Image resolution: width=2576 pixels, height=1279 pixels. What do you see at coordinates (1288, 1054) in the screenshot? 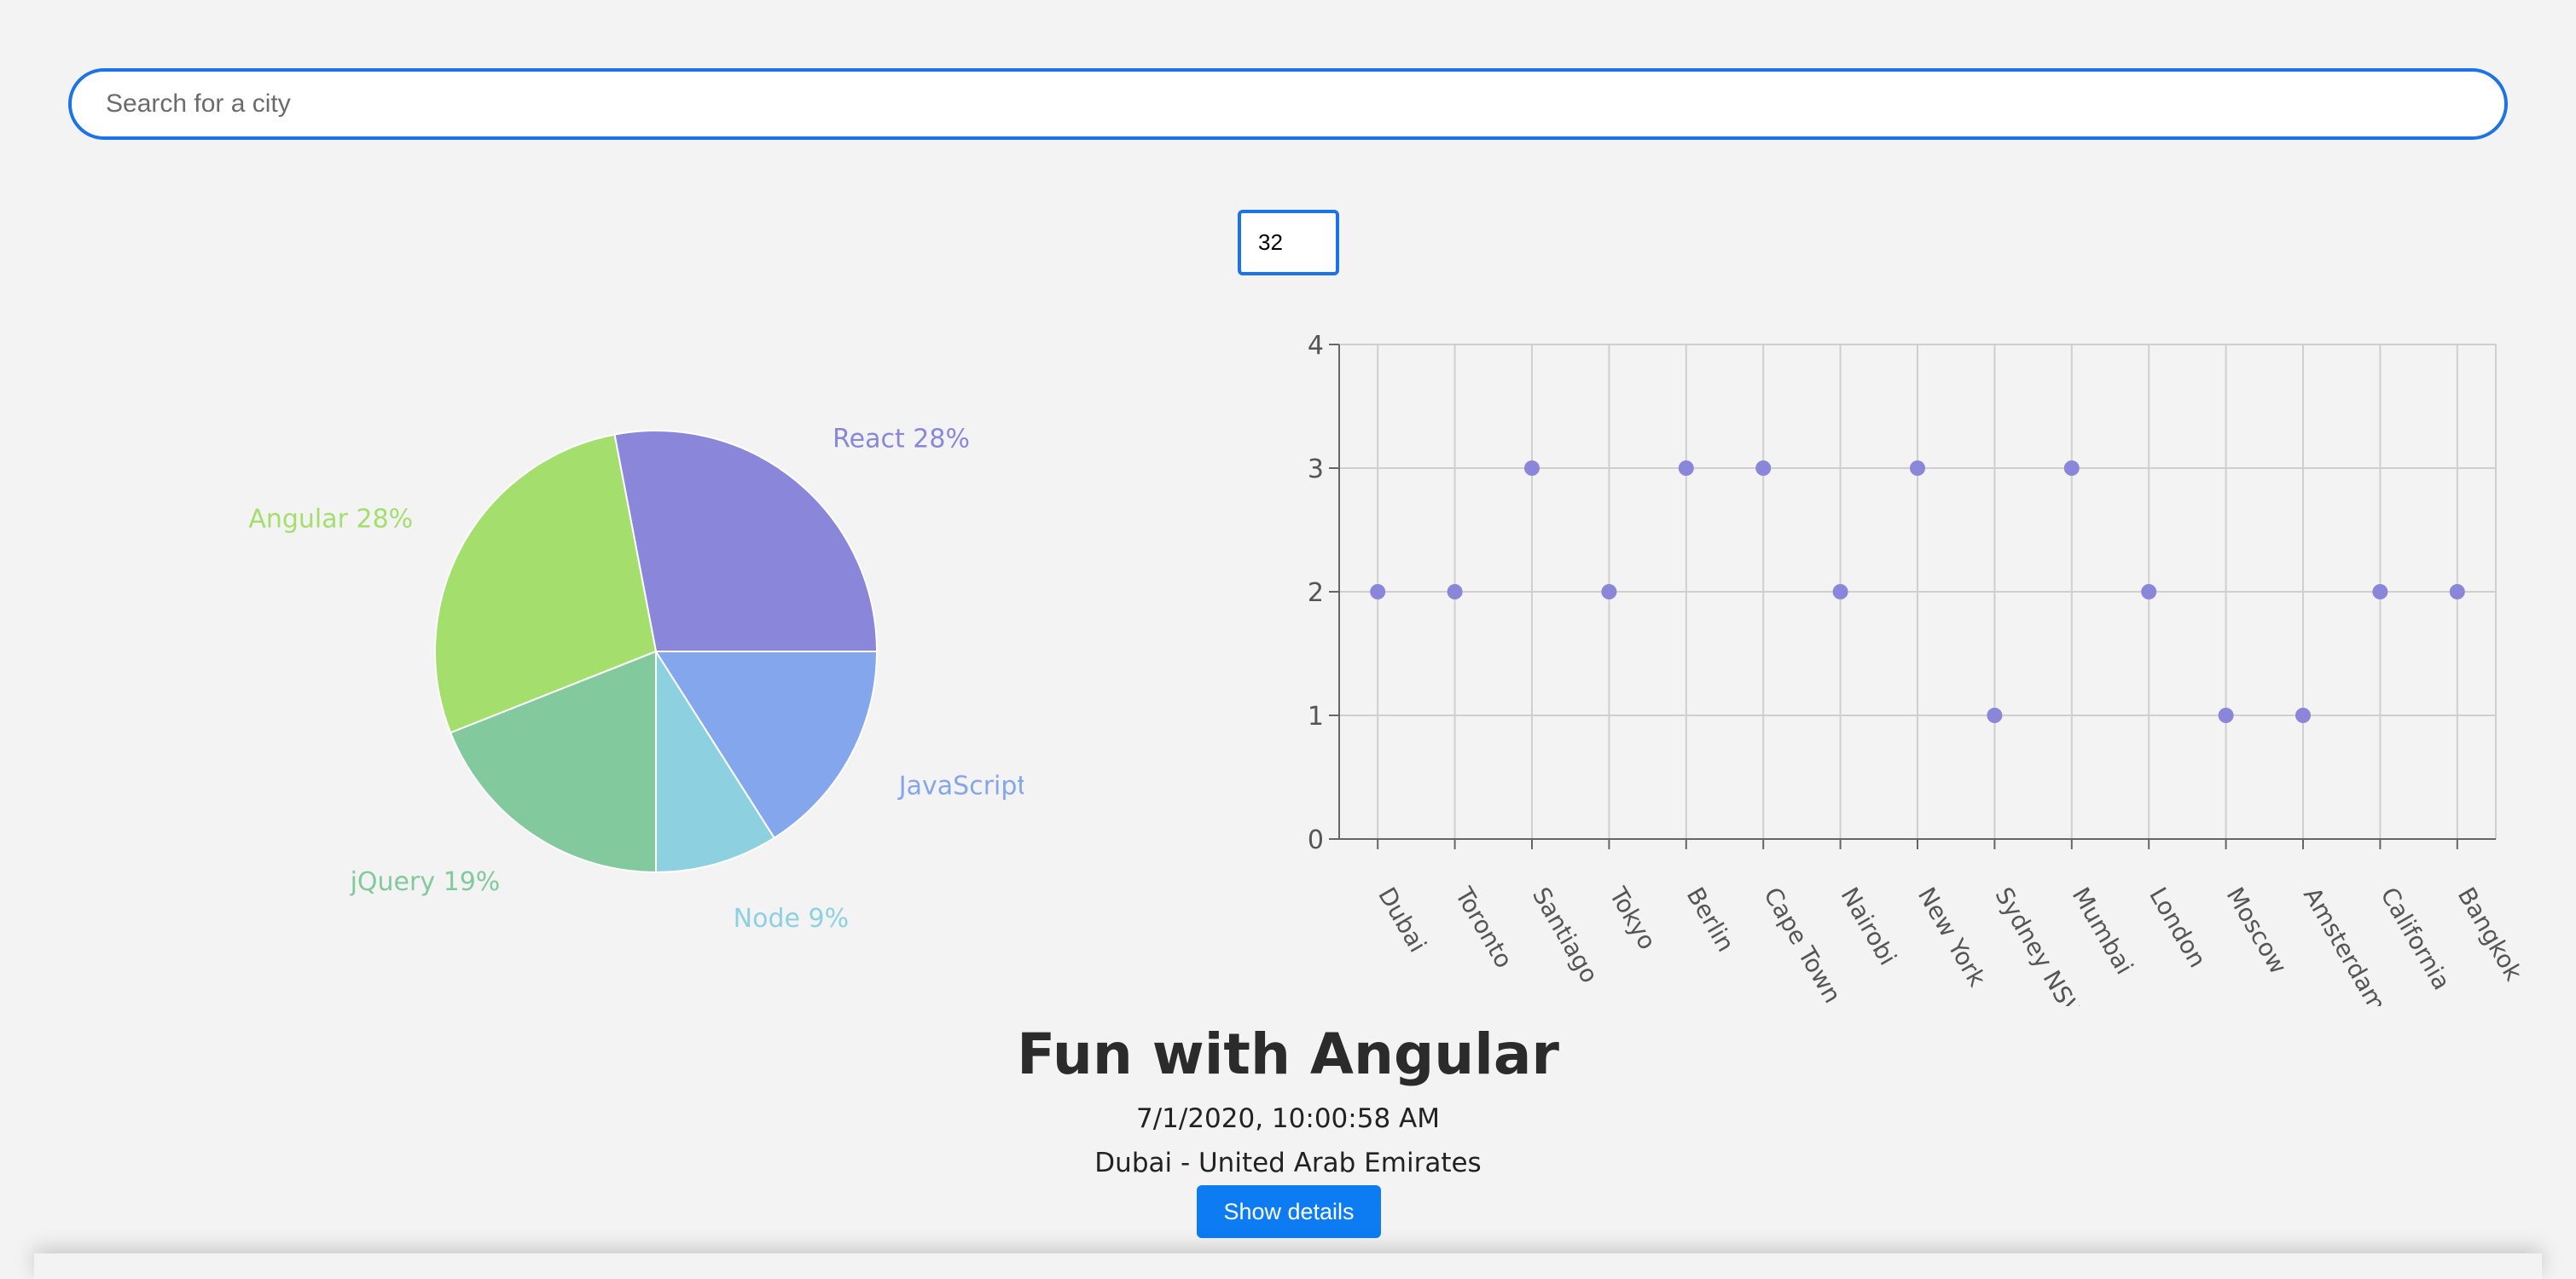
I see `page-title: Fun with Angular` at bounding box center [1288, 1054].